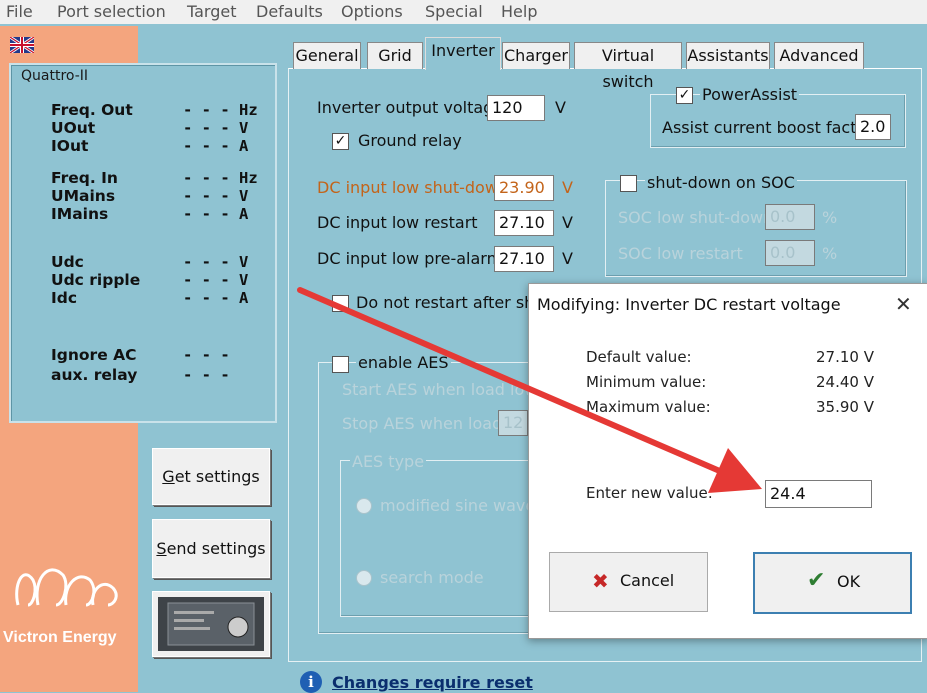 This screenshot has width=927, height=693. Describe the element at coordinates (397, 222) in the screenshot. I see `restart-label: DC input low restart` at that location.